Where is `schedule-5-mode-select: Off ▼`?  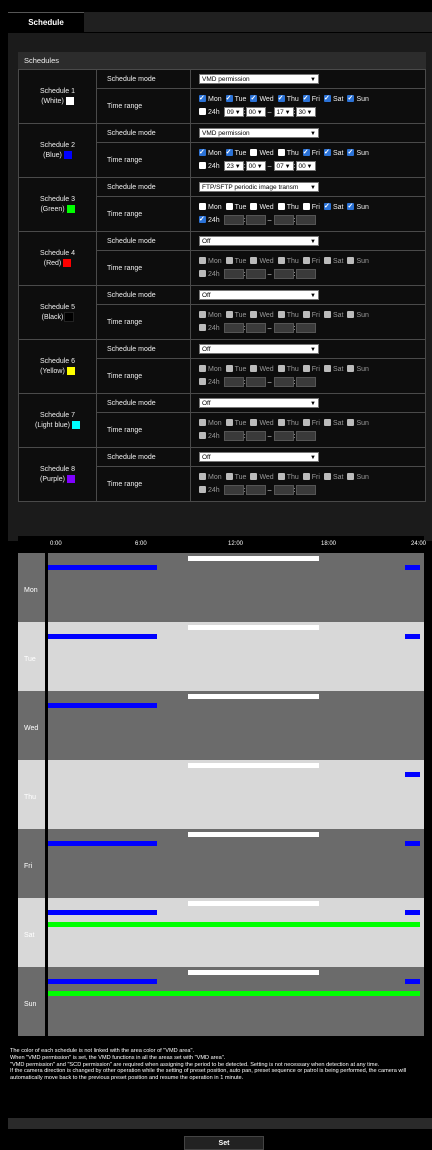 schedule-5-mode-select: Off ▼ is located at coordinates (259, 295).